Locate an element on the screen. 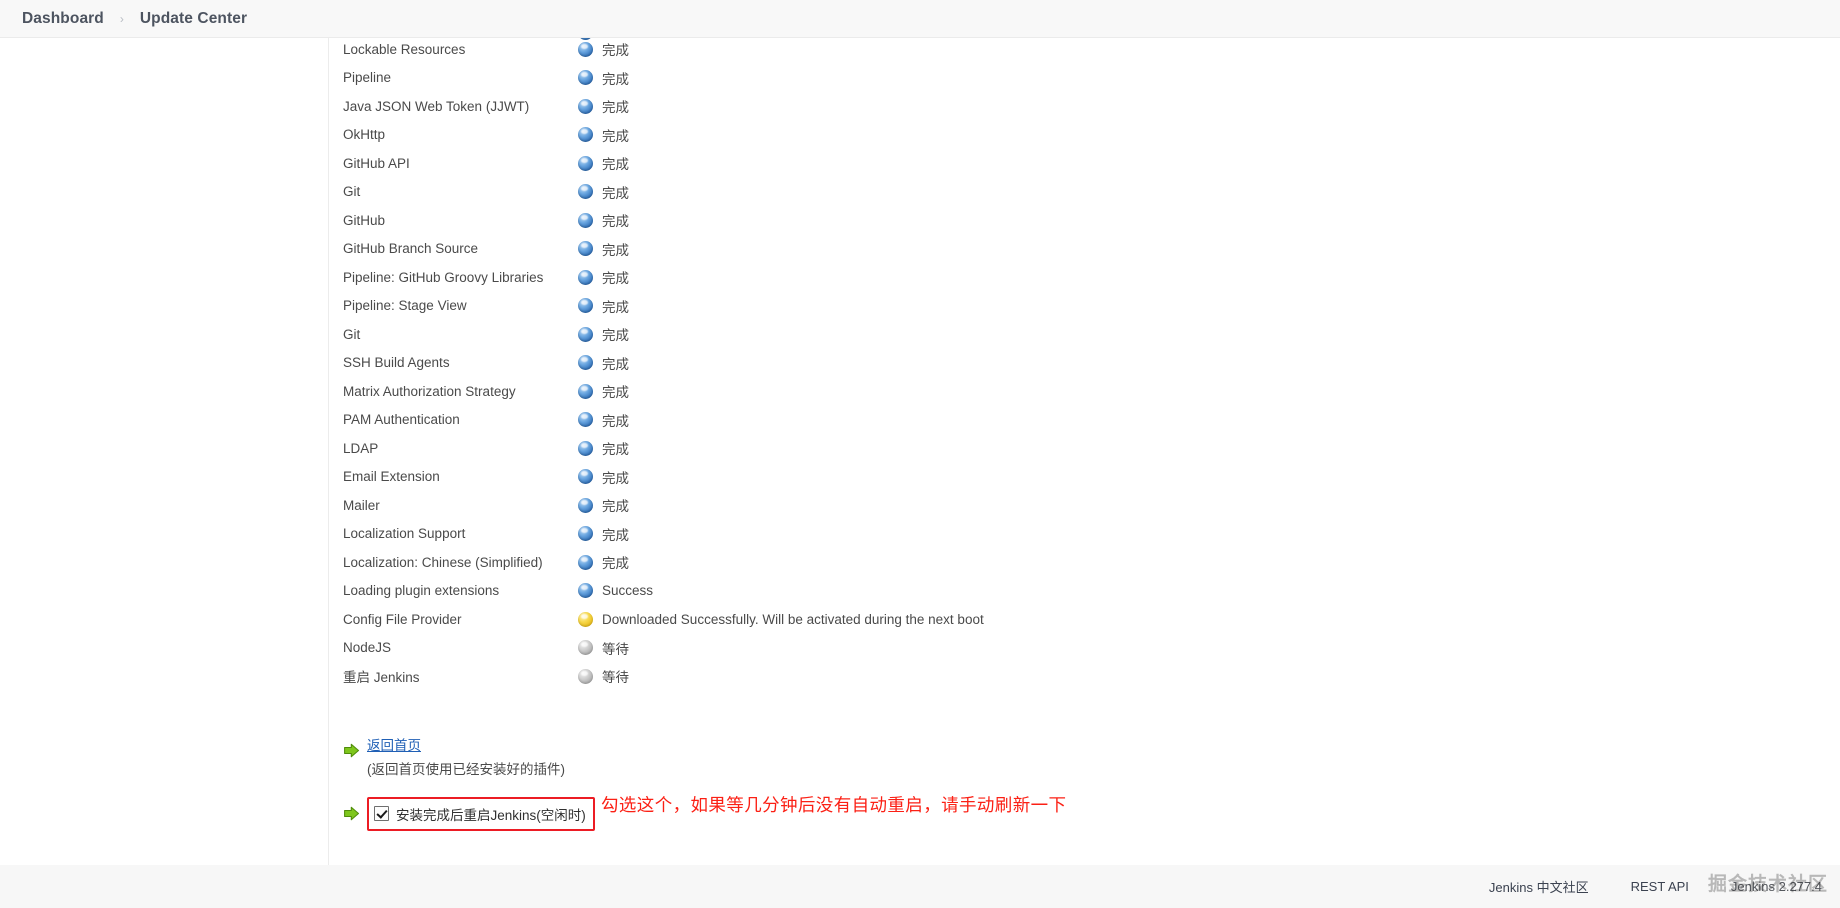  table-row: Pipeline 完成 is located at coordinates (929, 78).